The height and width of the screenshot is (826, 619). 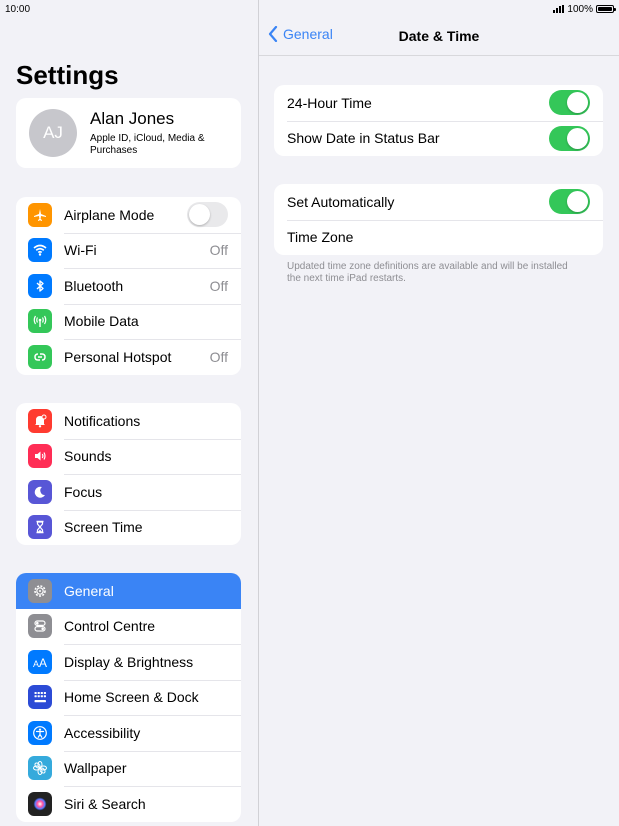 I want to click on settings-title: Settings, so click(x=67, y=75).